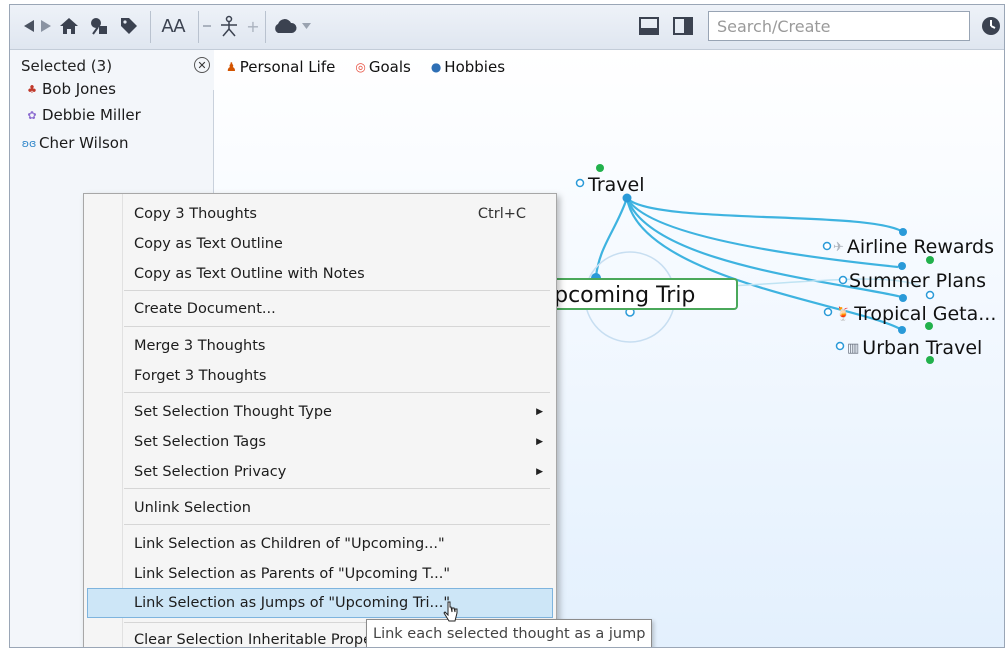 Image resolution: width=1005 pixels, height=650 pixels. I want to click on pin-icon, so click(99, 26).